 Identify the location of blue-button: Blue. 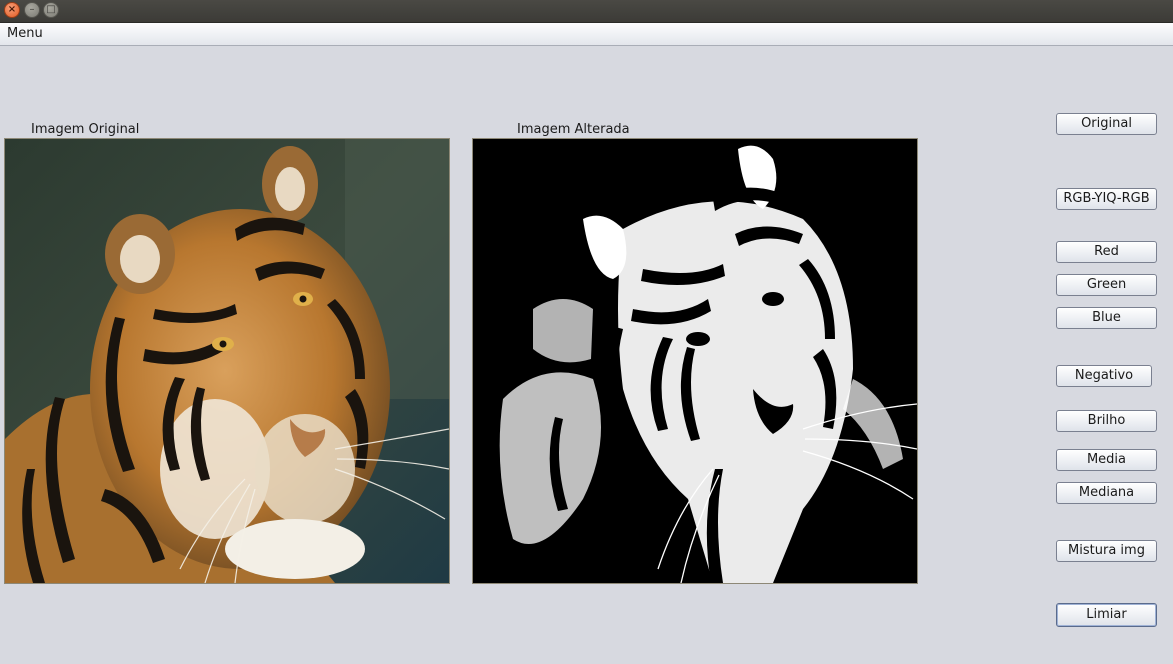
(1106, 318).